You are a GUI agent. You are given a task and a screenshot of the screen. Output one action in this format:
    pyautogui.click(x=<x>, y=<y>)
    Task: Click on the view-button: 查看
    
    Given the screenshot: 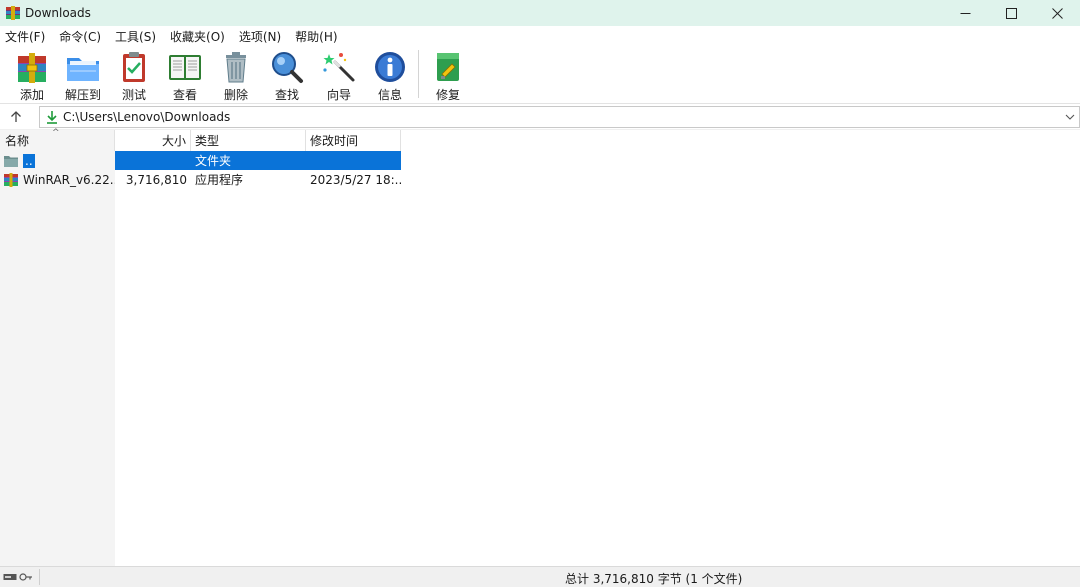 What is the action you would take?
    pyautogui.click(x=185, y=76)
    